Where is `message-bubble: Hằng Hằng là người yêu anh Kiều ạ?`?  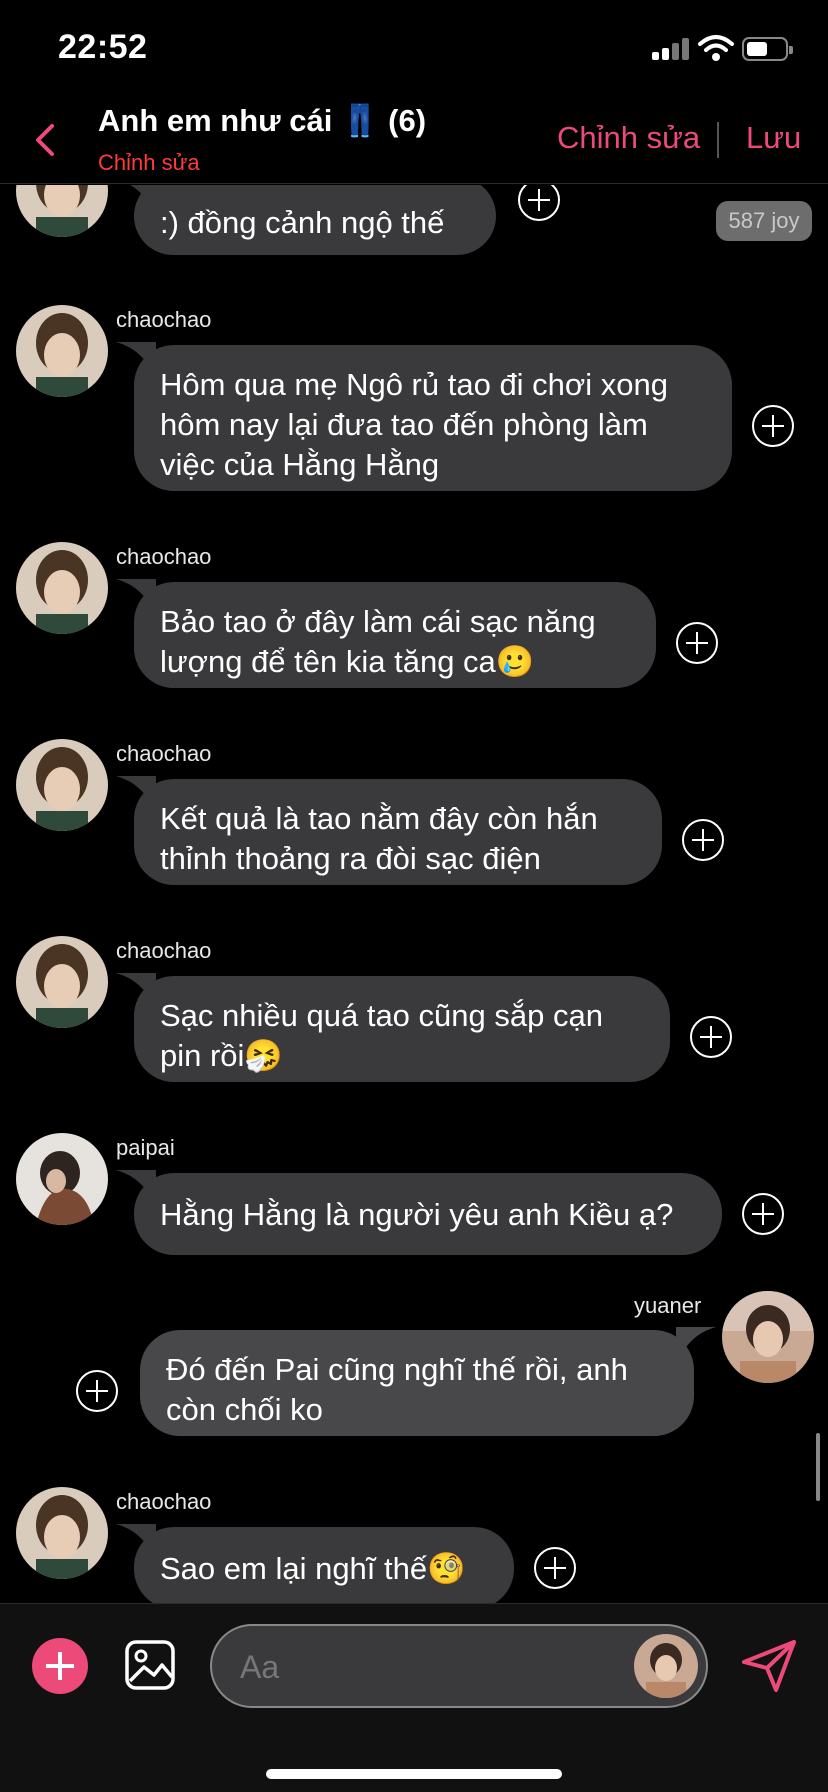 message-bubble: Hằng Hằng là người yêu anh Kiều ạ? is located at coordinates (428, 1214).